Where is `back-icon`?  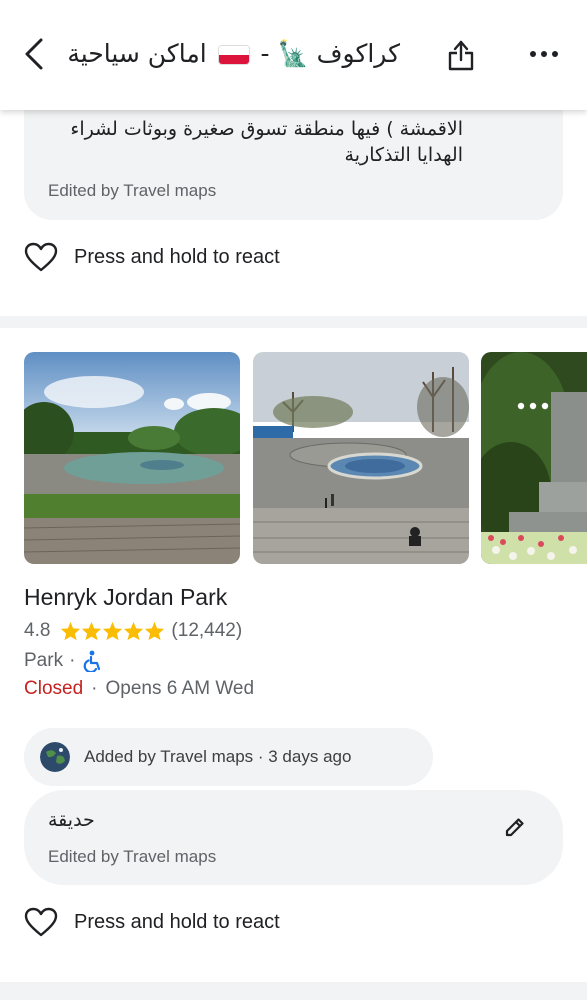 back-icon is located at coordinates (34, 54).